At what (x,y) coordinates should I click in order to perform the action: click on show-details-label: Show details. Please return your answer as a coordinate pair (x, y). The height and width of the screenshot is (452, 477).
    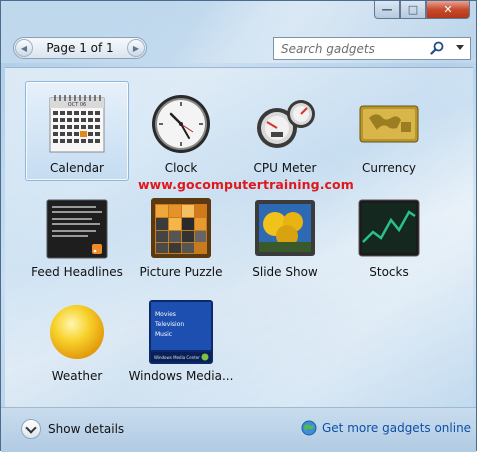
    Looking at the image, I should click on (86, 429).